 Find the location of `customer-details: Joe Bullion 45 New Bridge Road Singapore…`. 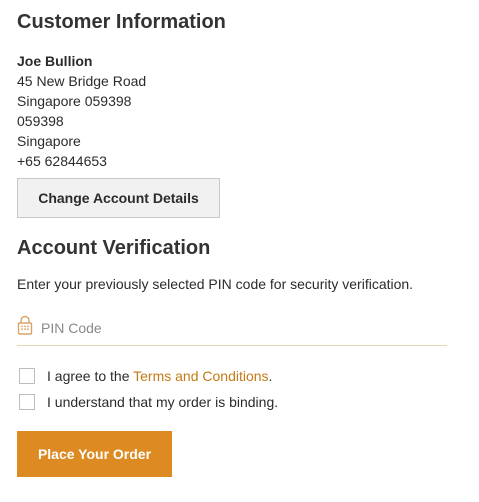

customer-details: Joe Bullion 45 New Bridge Road Singapore… is located at coordinates (81, 111).